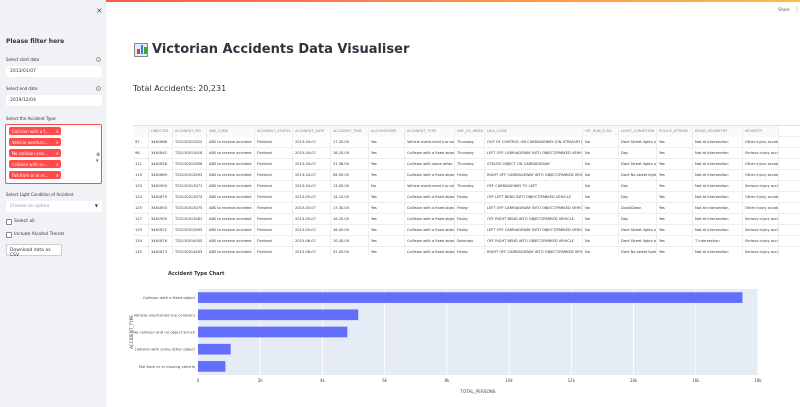 The width and height of the screenshot is (800, 407). I want to click on top-decoration-bar, so click(400, 1).